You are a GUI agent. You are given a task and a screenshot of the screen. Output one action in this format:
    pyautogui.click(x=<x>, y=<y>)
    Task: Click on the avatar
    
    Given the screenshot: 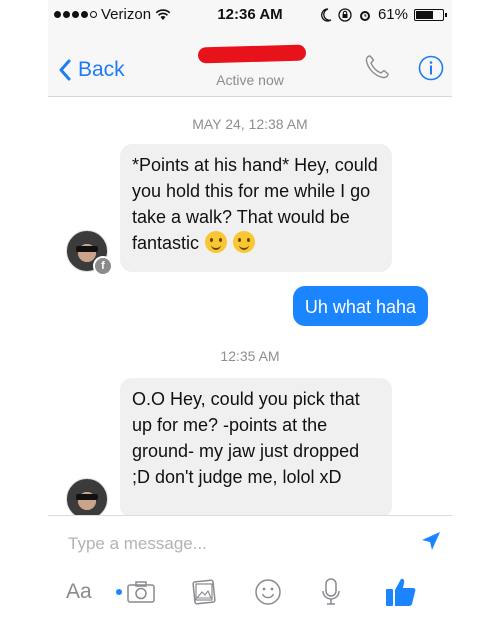 What is the action you would take?
    pyautogui.click(x=87, y=499)
    